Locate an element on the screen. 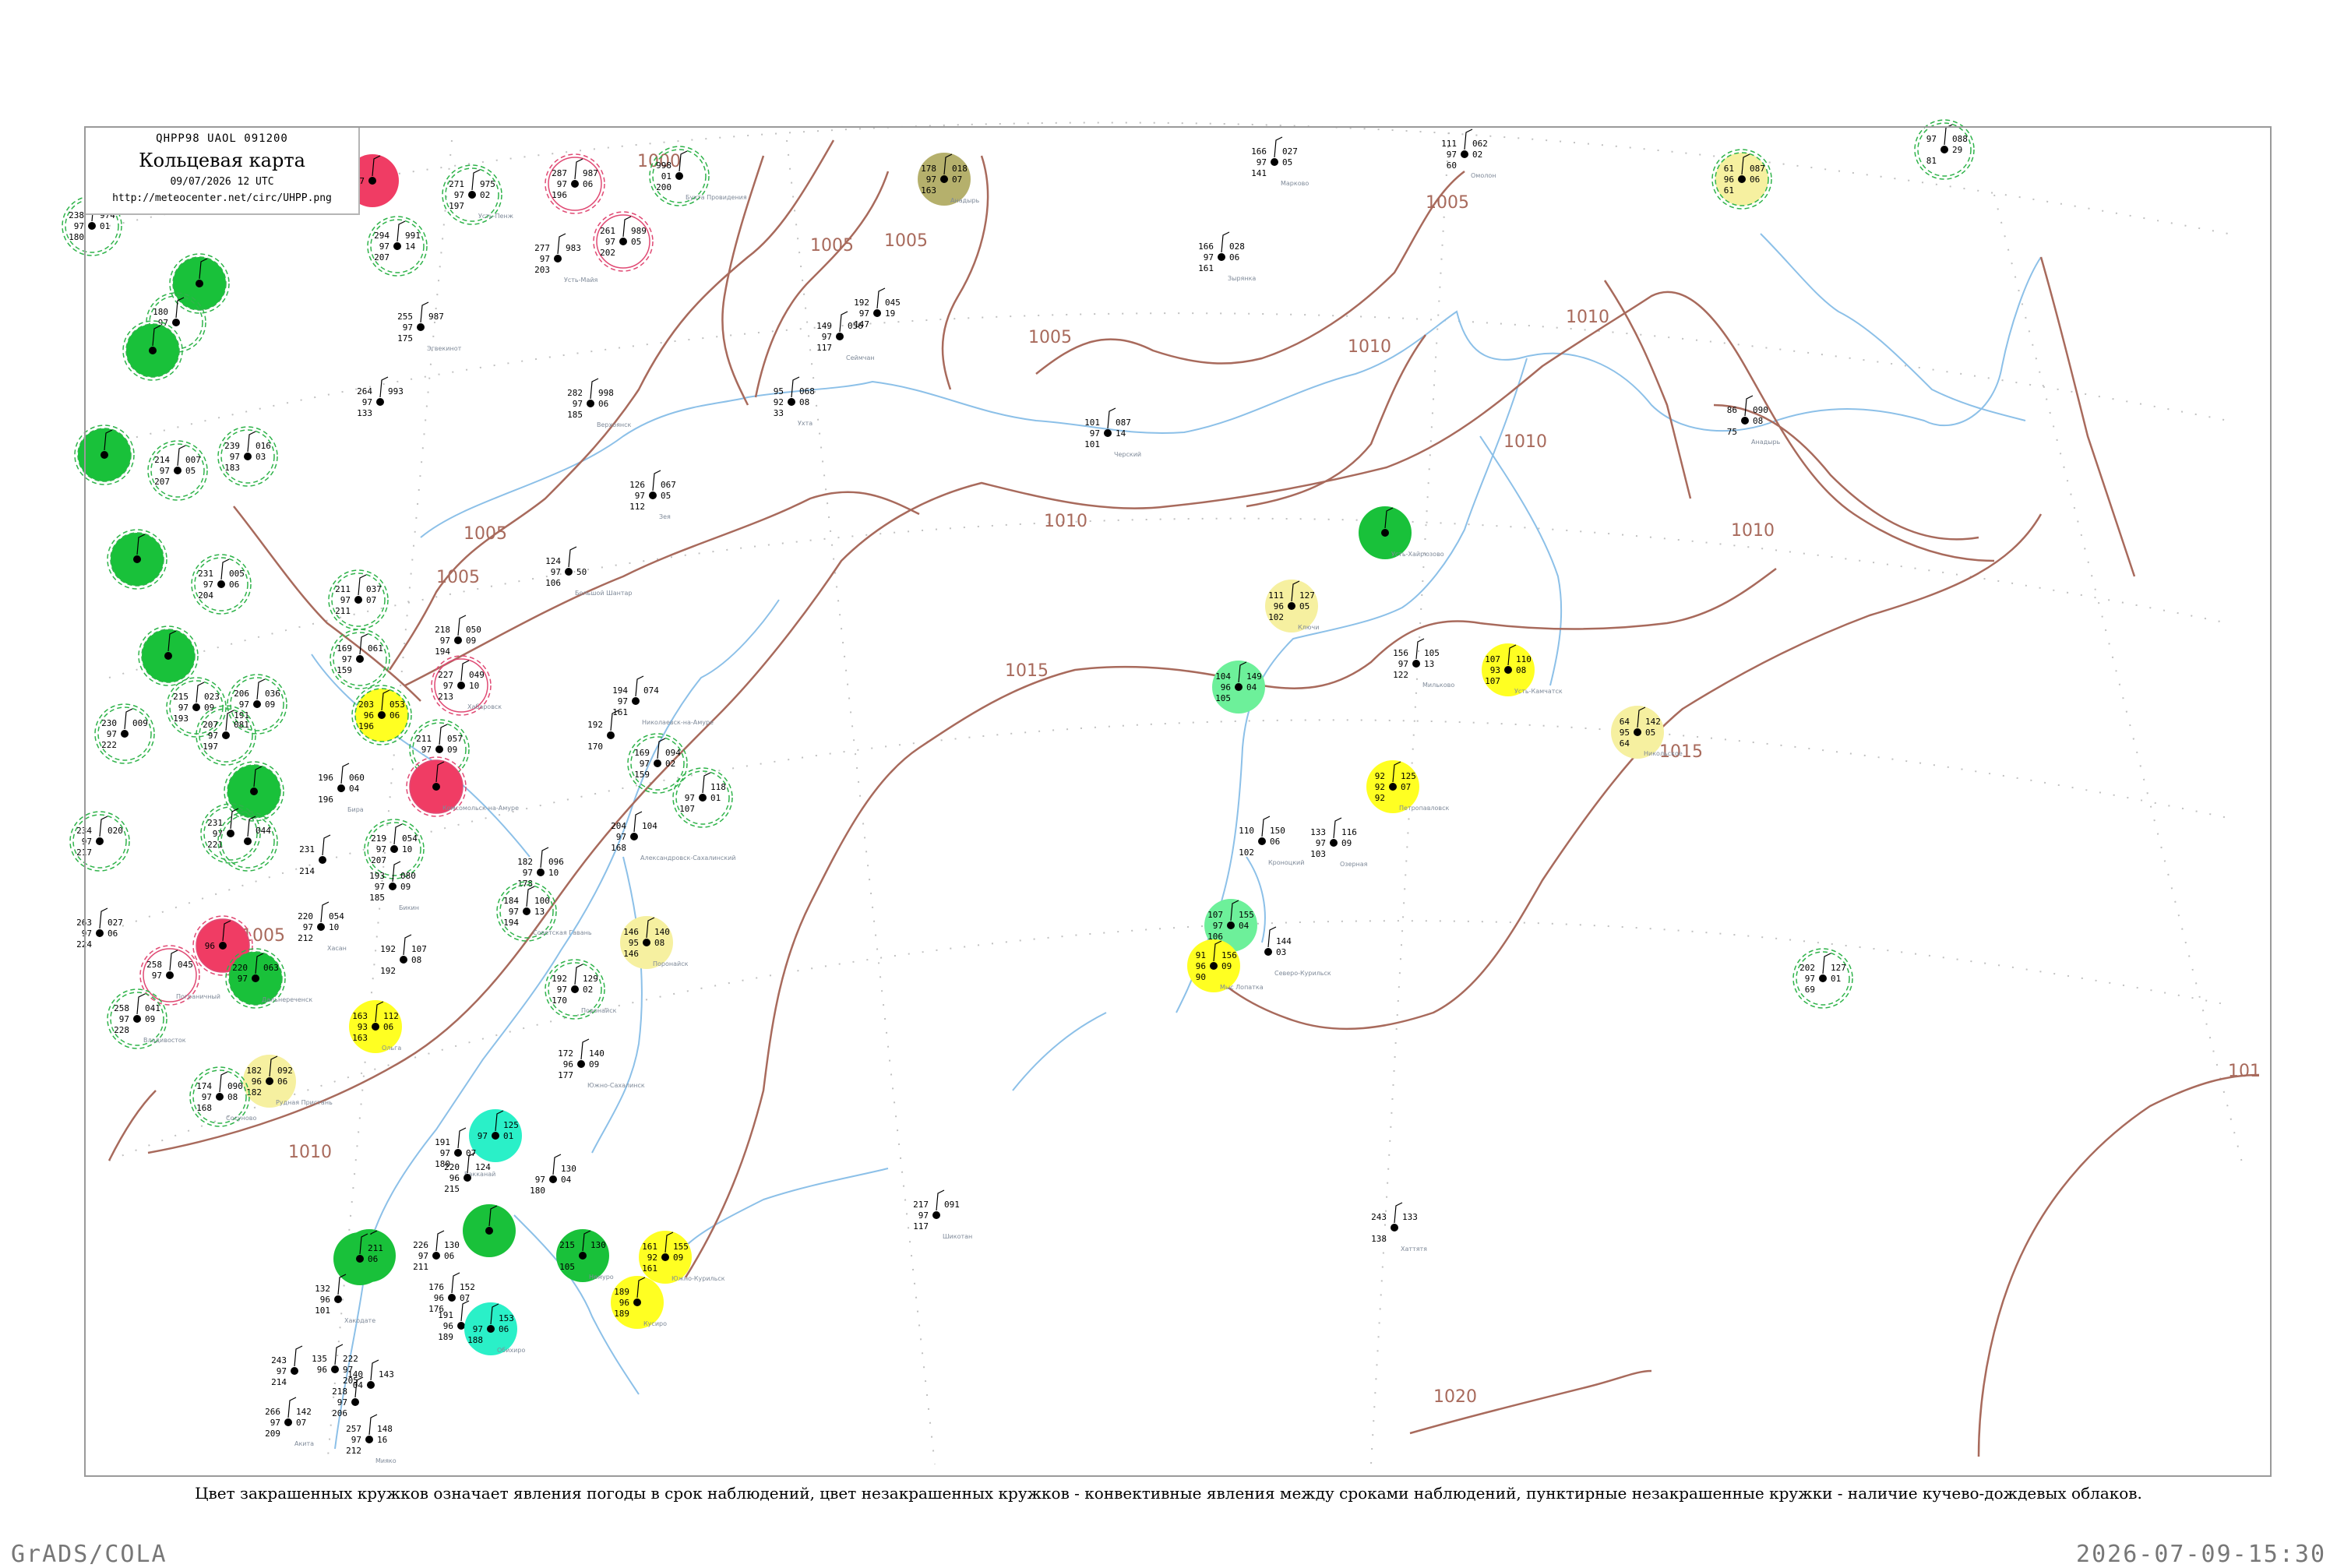  bulletin-code: QHPP98 UAOL 091200 is located at coordinates (222, 139).